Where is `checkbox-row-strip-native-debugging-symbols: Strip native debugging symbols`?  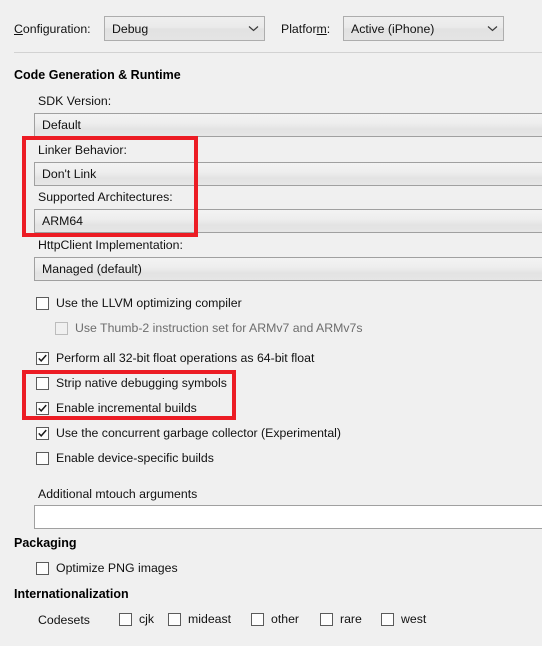 checkbox-row-strip-native-debugging-symbols: Strip native debugging symbols is located at coordinates (131, 383).